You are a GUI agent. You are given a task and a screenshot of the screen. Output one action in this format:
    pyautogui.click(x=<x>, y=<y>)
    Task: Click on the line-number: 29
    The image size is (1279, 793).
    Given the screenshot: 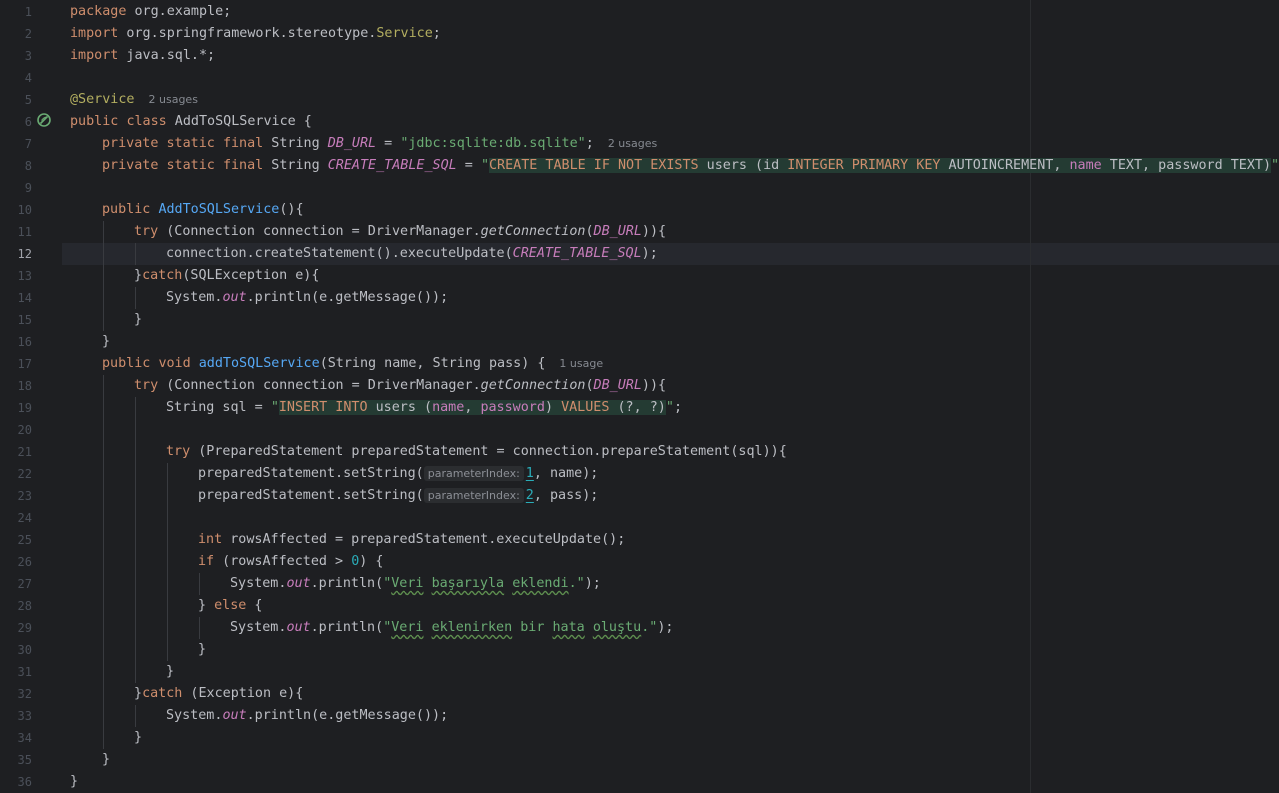 What is the action you would take?
    pyautogui.click(x=16, y=628)
    